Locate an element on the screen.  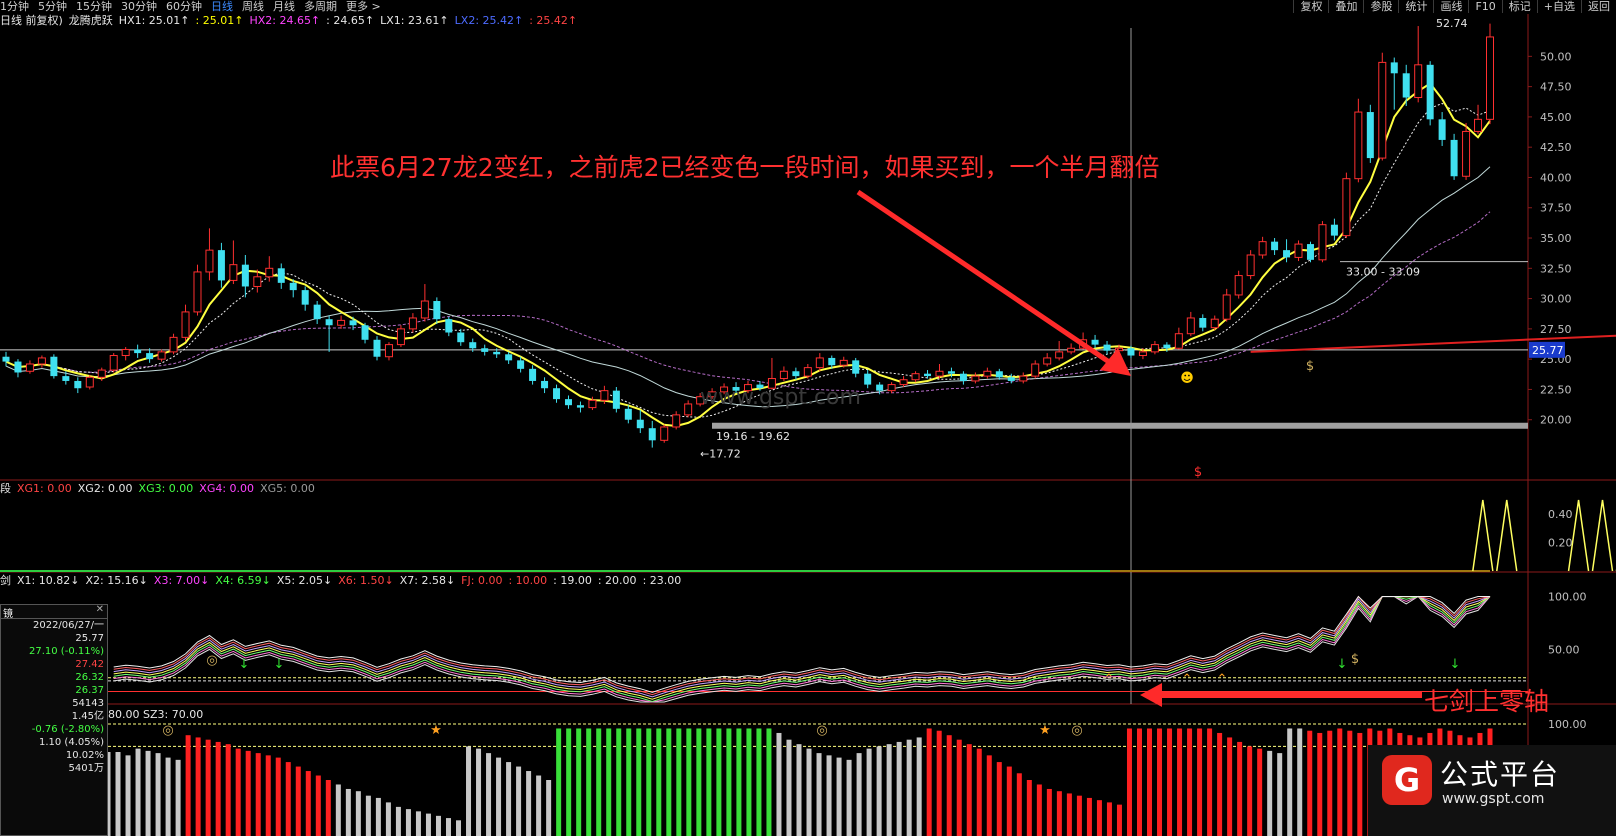
annotation-arrow-line is located at coordinates (986, 279).